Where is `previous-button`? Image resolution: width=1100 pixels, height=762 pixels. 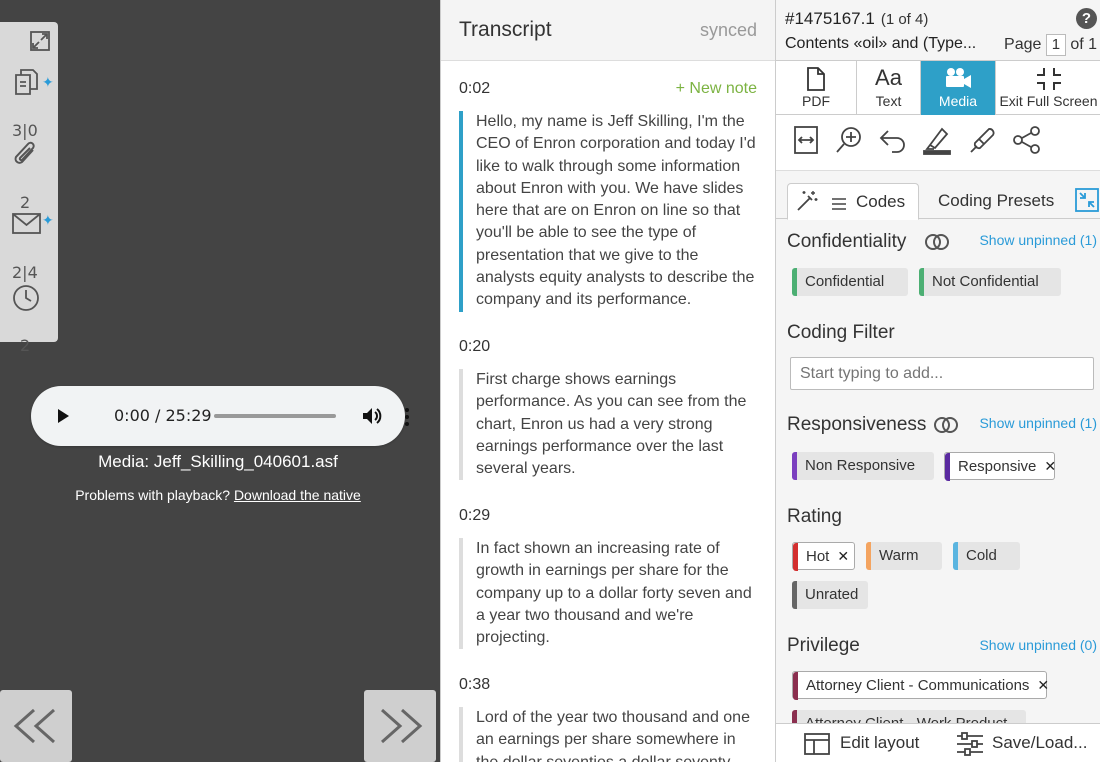
previous-button is located at coordinates (36, 726).